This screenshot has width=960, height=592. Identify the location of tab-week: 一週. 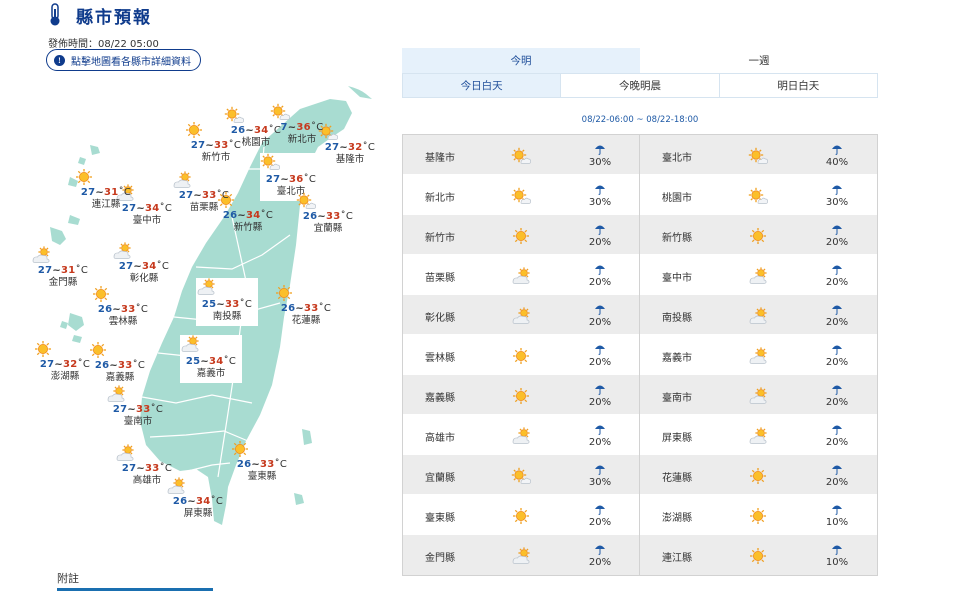
(759, 60).